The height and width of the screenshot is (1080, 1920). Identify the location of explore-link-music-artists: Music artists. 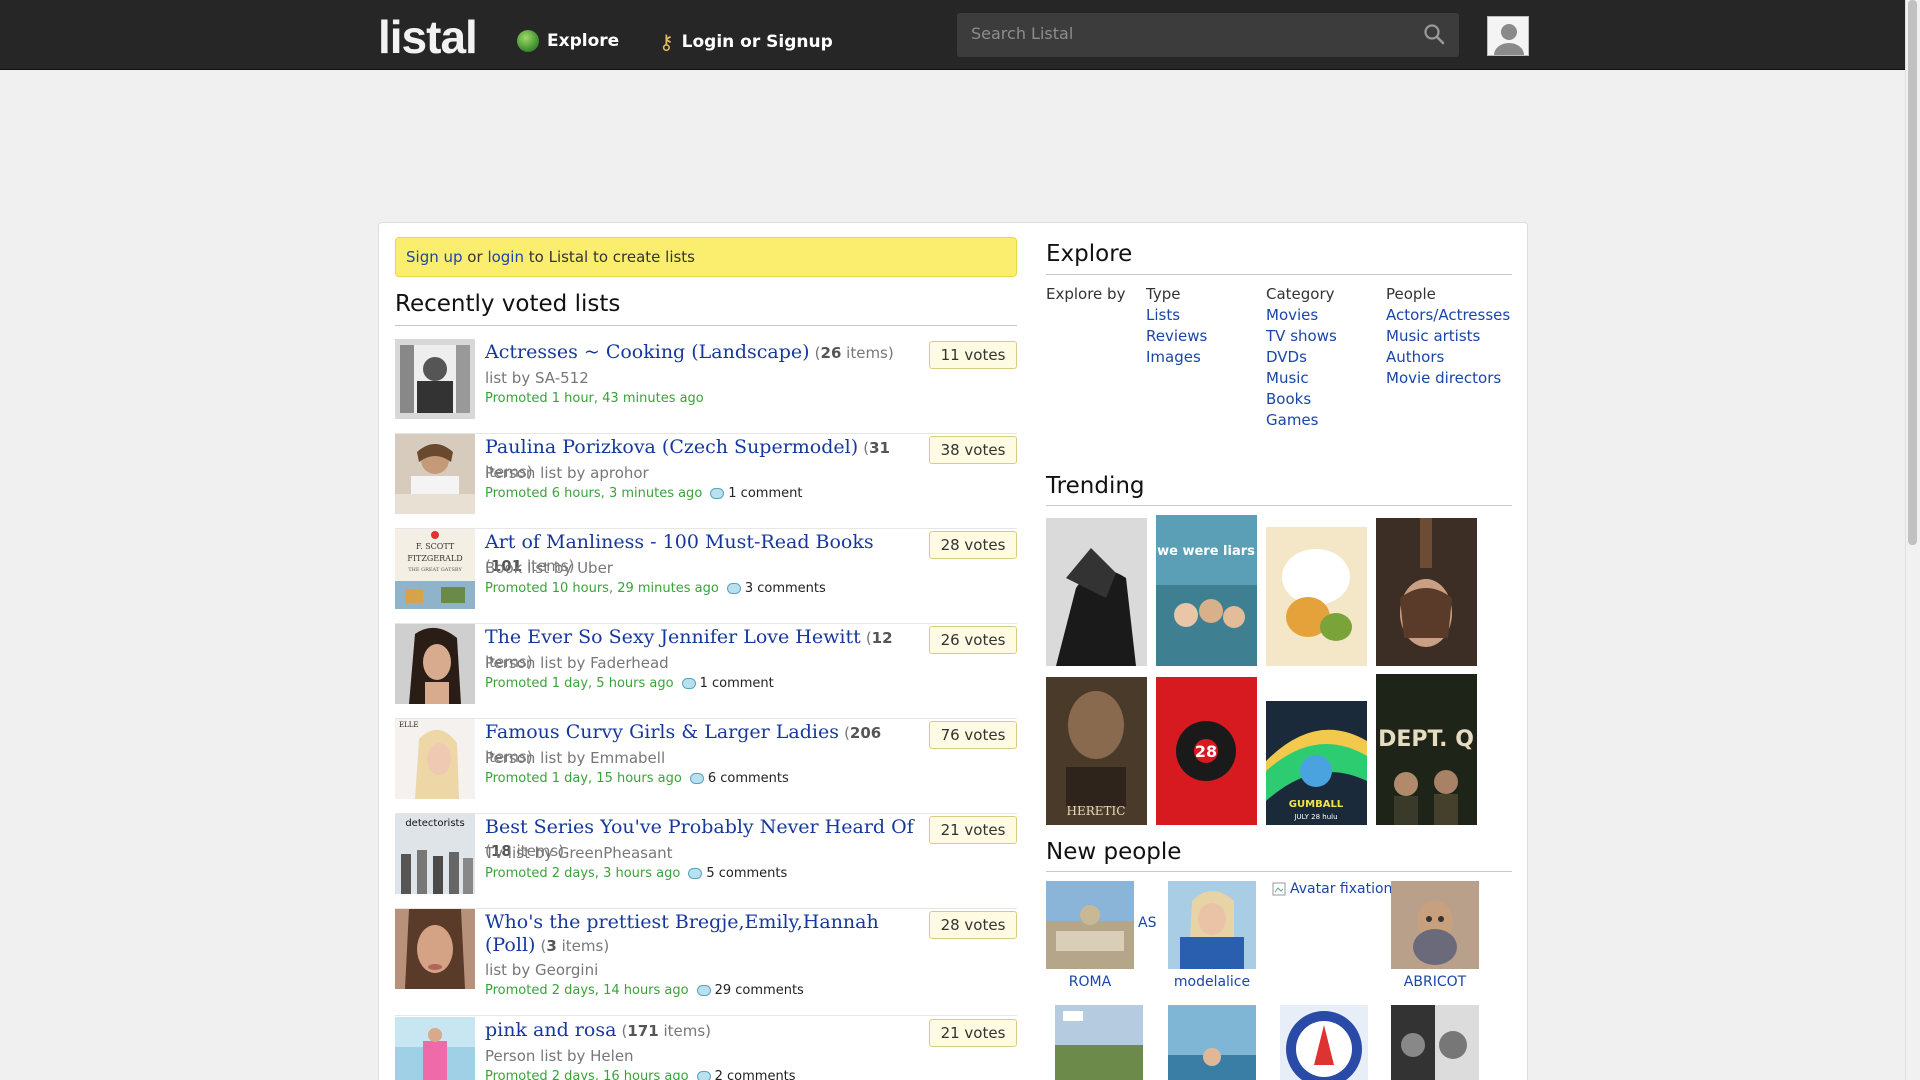
(1433, 336).